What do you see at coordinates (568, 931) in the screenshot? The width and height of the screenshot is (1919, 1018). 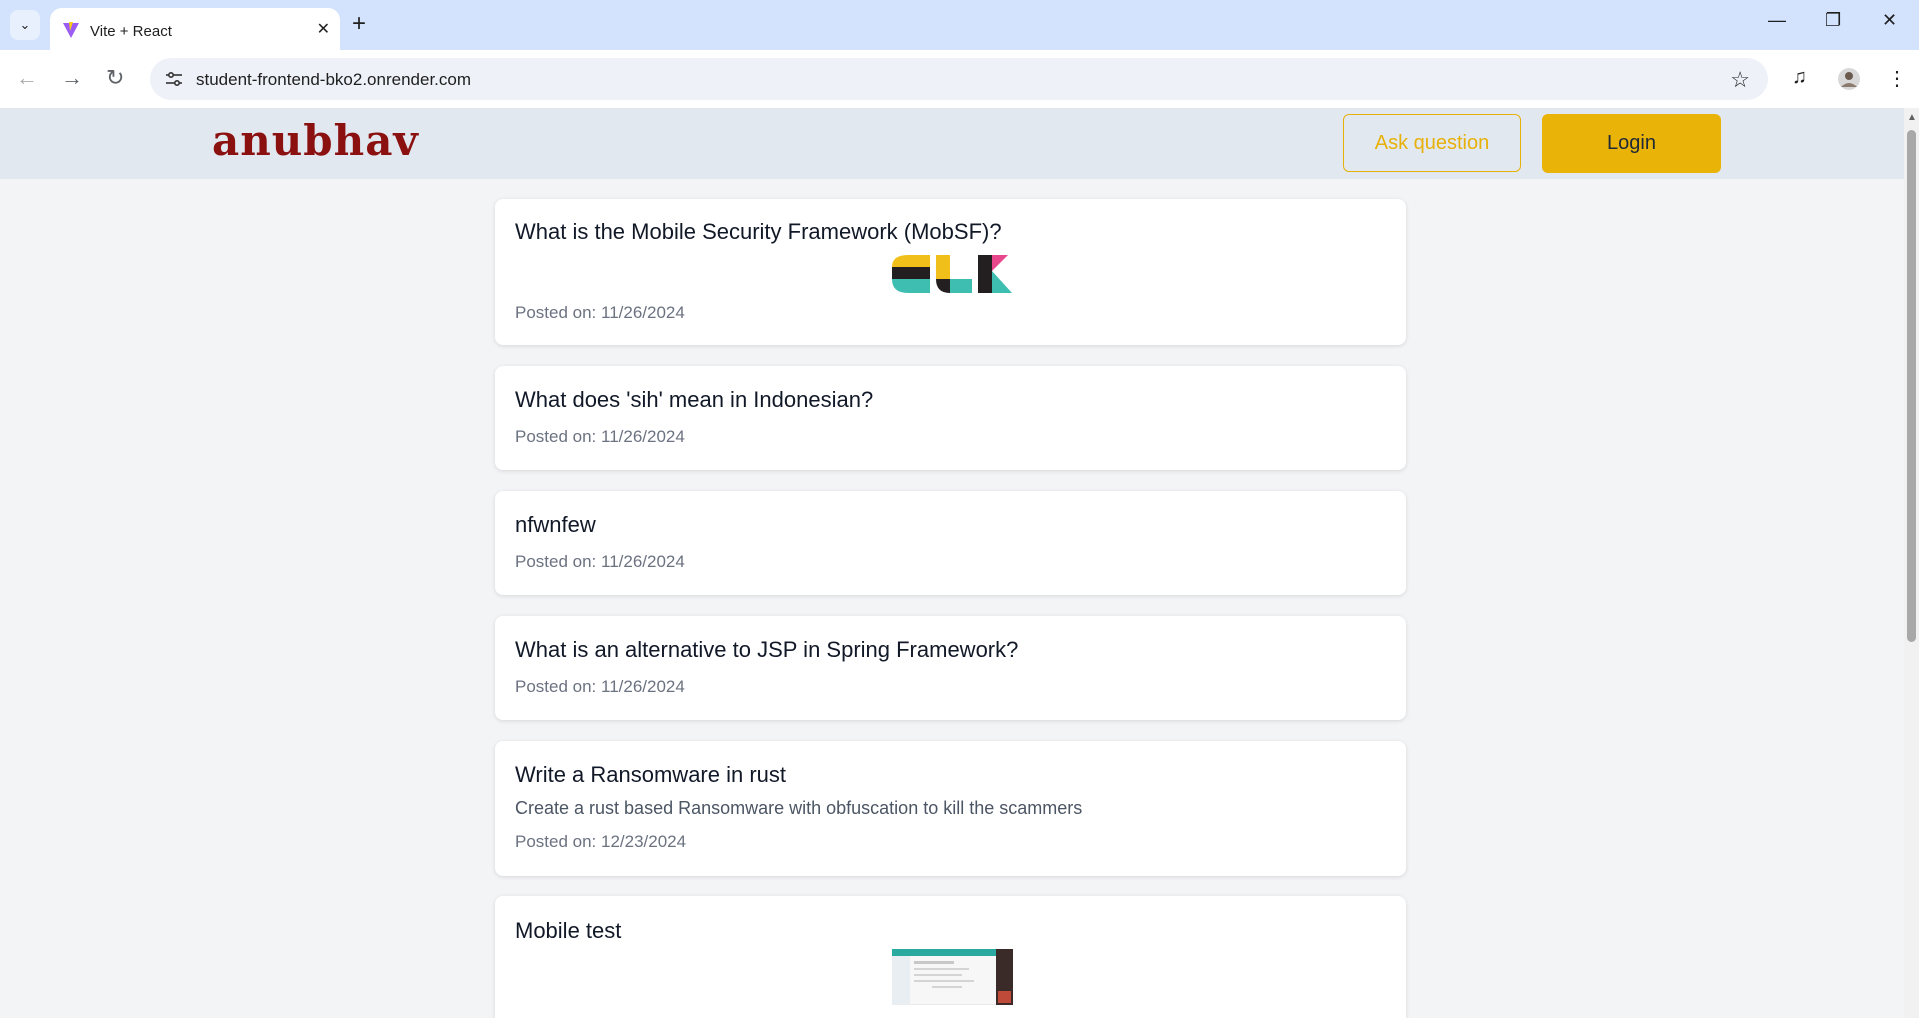 I see `question-title: Mobile test` at bounding box center [568, 931].